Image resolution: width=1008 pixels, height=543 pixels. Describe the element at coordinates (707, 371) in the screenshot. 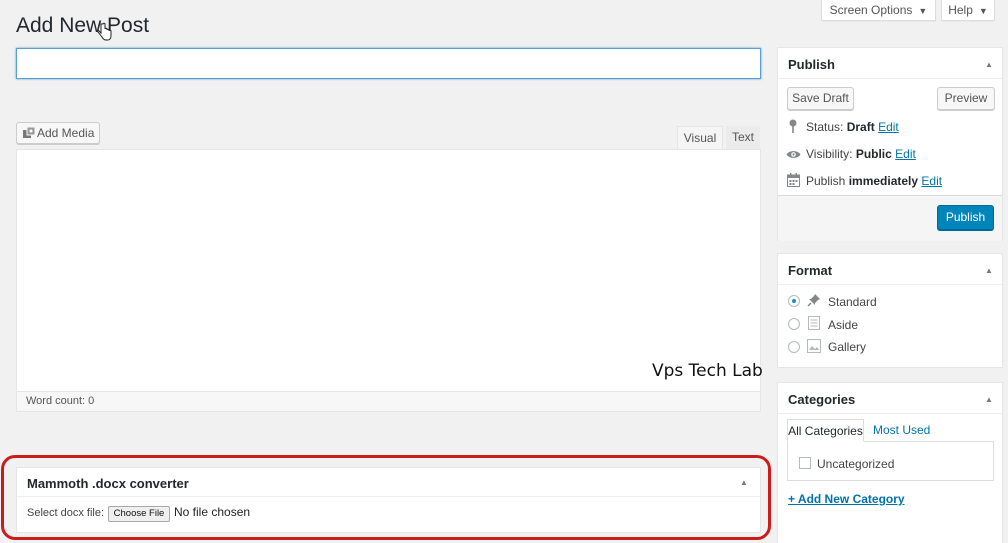

I see `watermark-text: Vps Tech Lab` at that location.